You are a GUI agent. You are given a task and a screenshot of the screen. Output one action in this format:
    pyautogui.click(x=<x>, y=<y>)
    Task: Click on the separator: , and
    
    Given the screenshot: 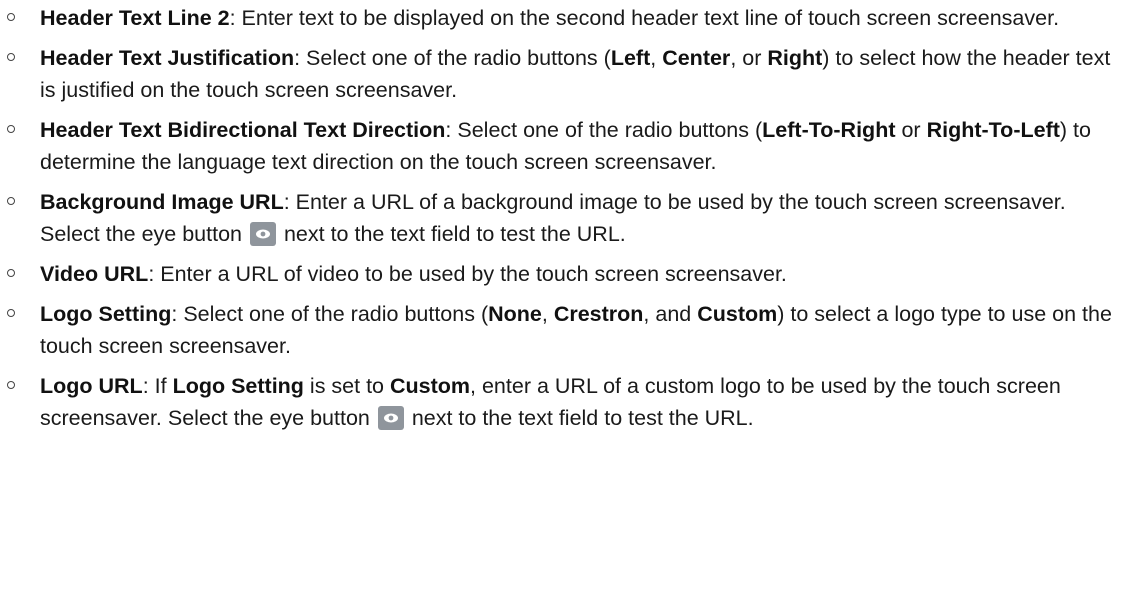 What is the action you would take?
    pyautogui.click(x=670, y=314)
    